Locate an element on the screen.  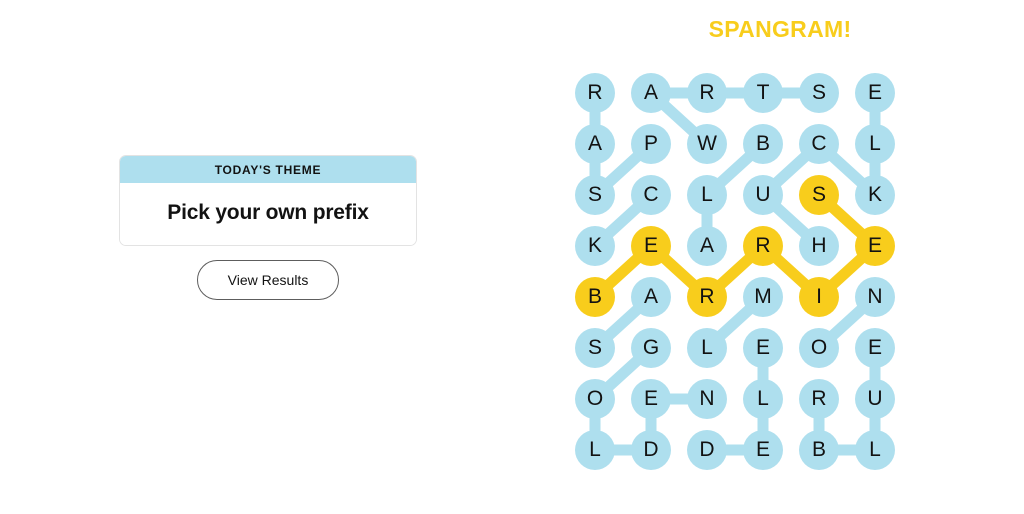
grid-cell-r3c6: K is located at coordinates (875, 195).